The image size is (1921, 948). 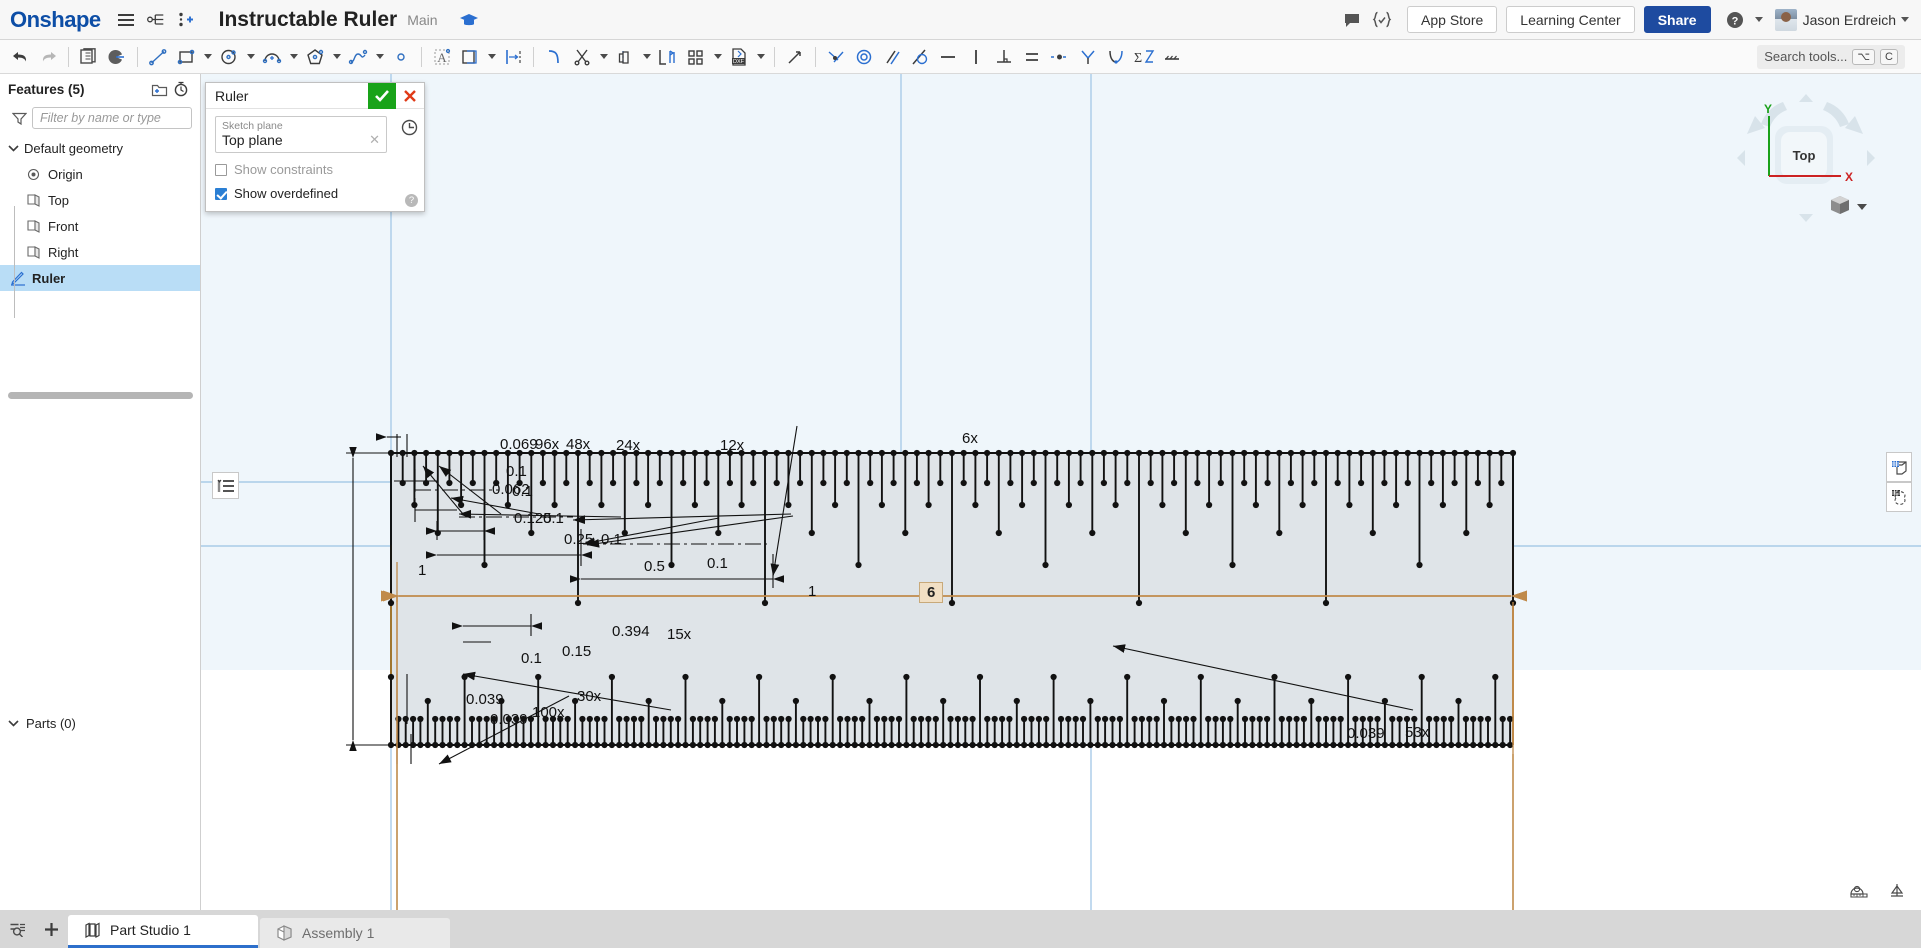 I want to click on tree-item-default-geometry: Default geometry, so click(x=100, y=148).